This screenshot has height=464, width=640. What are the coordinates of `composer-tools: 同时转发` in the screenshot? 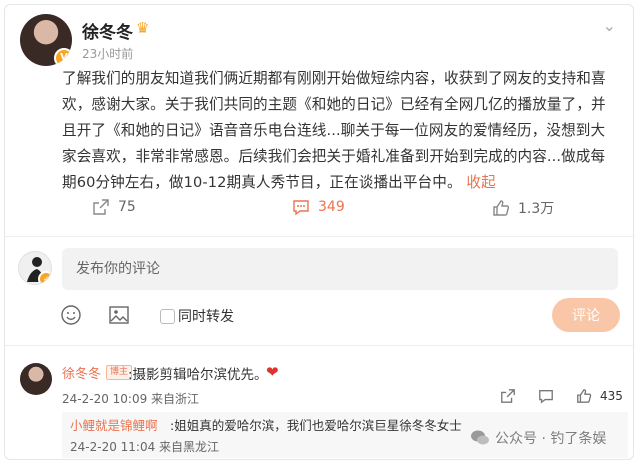 It's located at (340, 317).